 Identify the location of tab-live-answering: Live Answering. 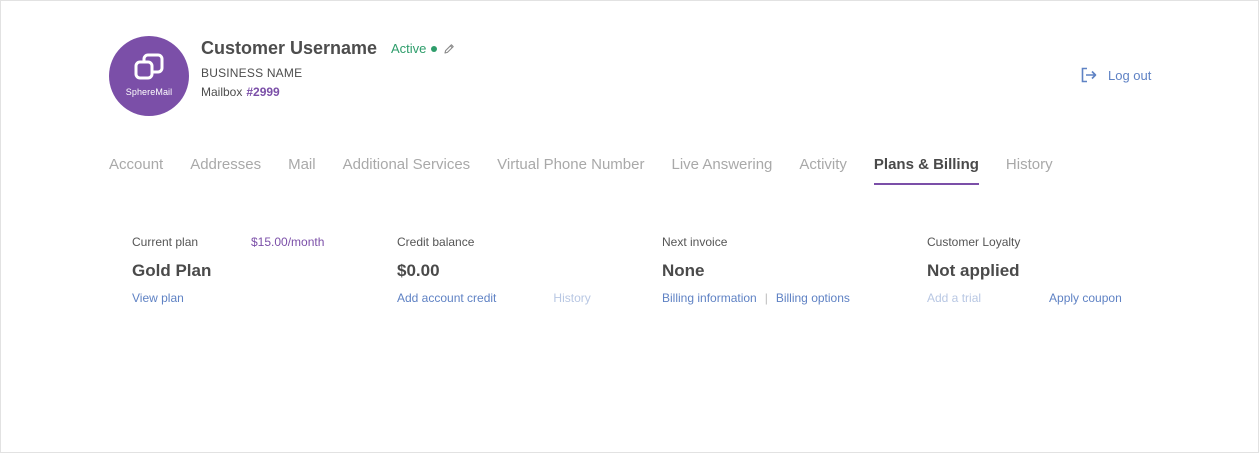
(721, 170).